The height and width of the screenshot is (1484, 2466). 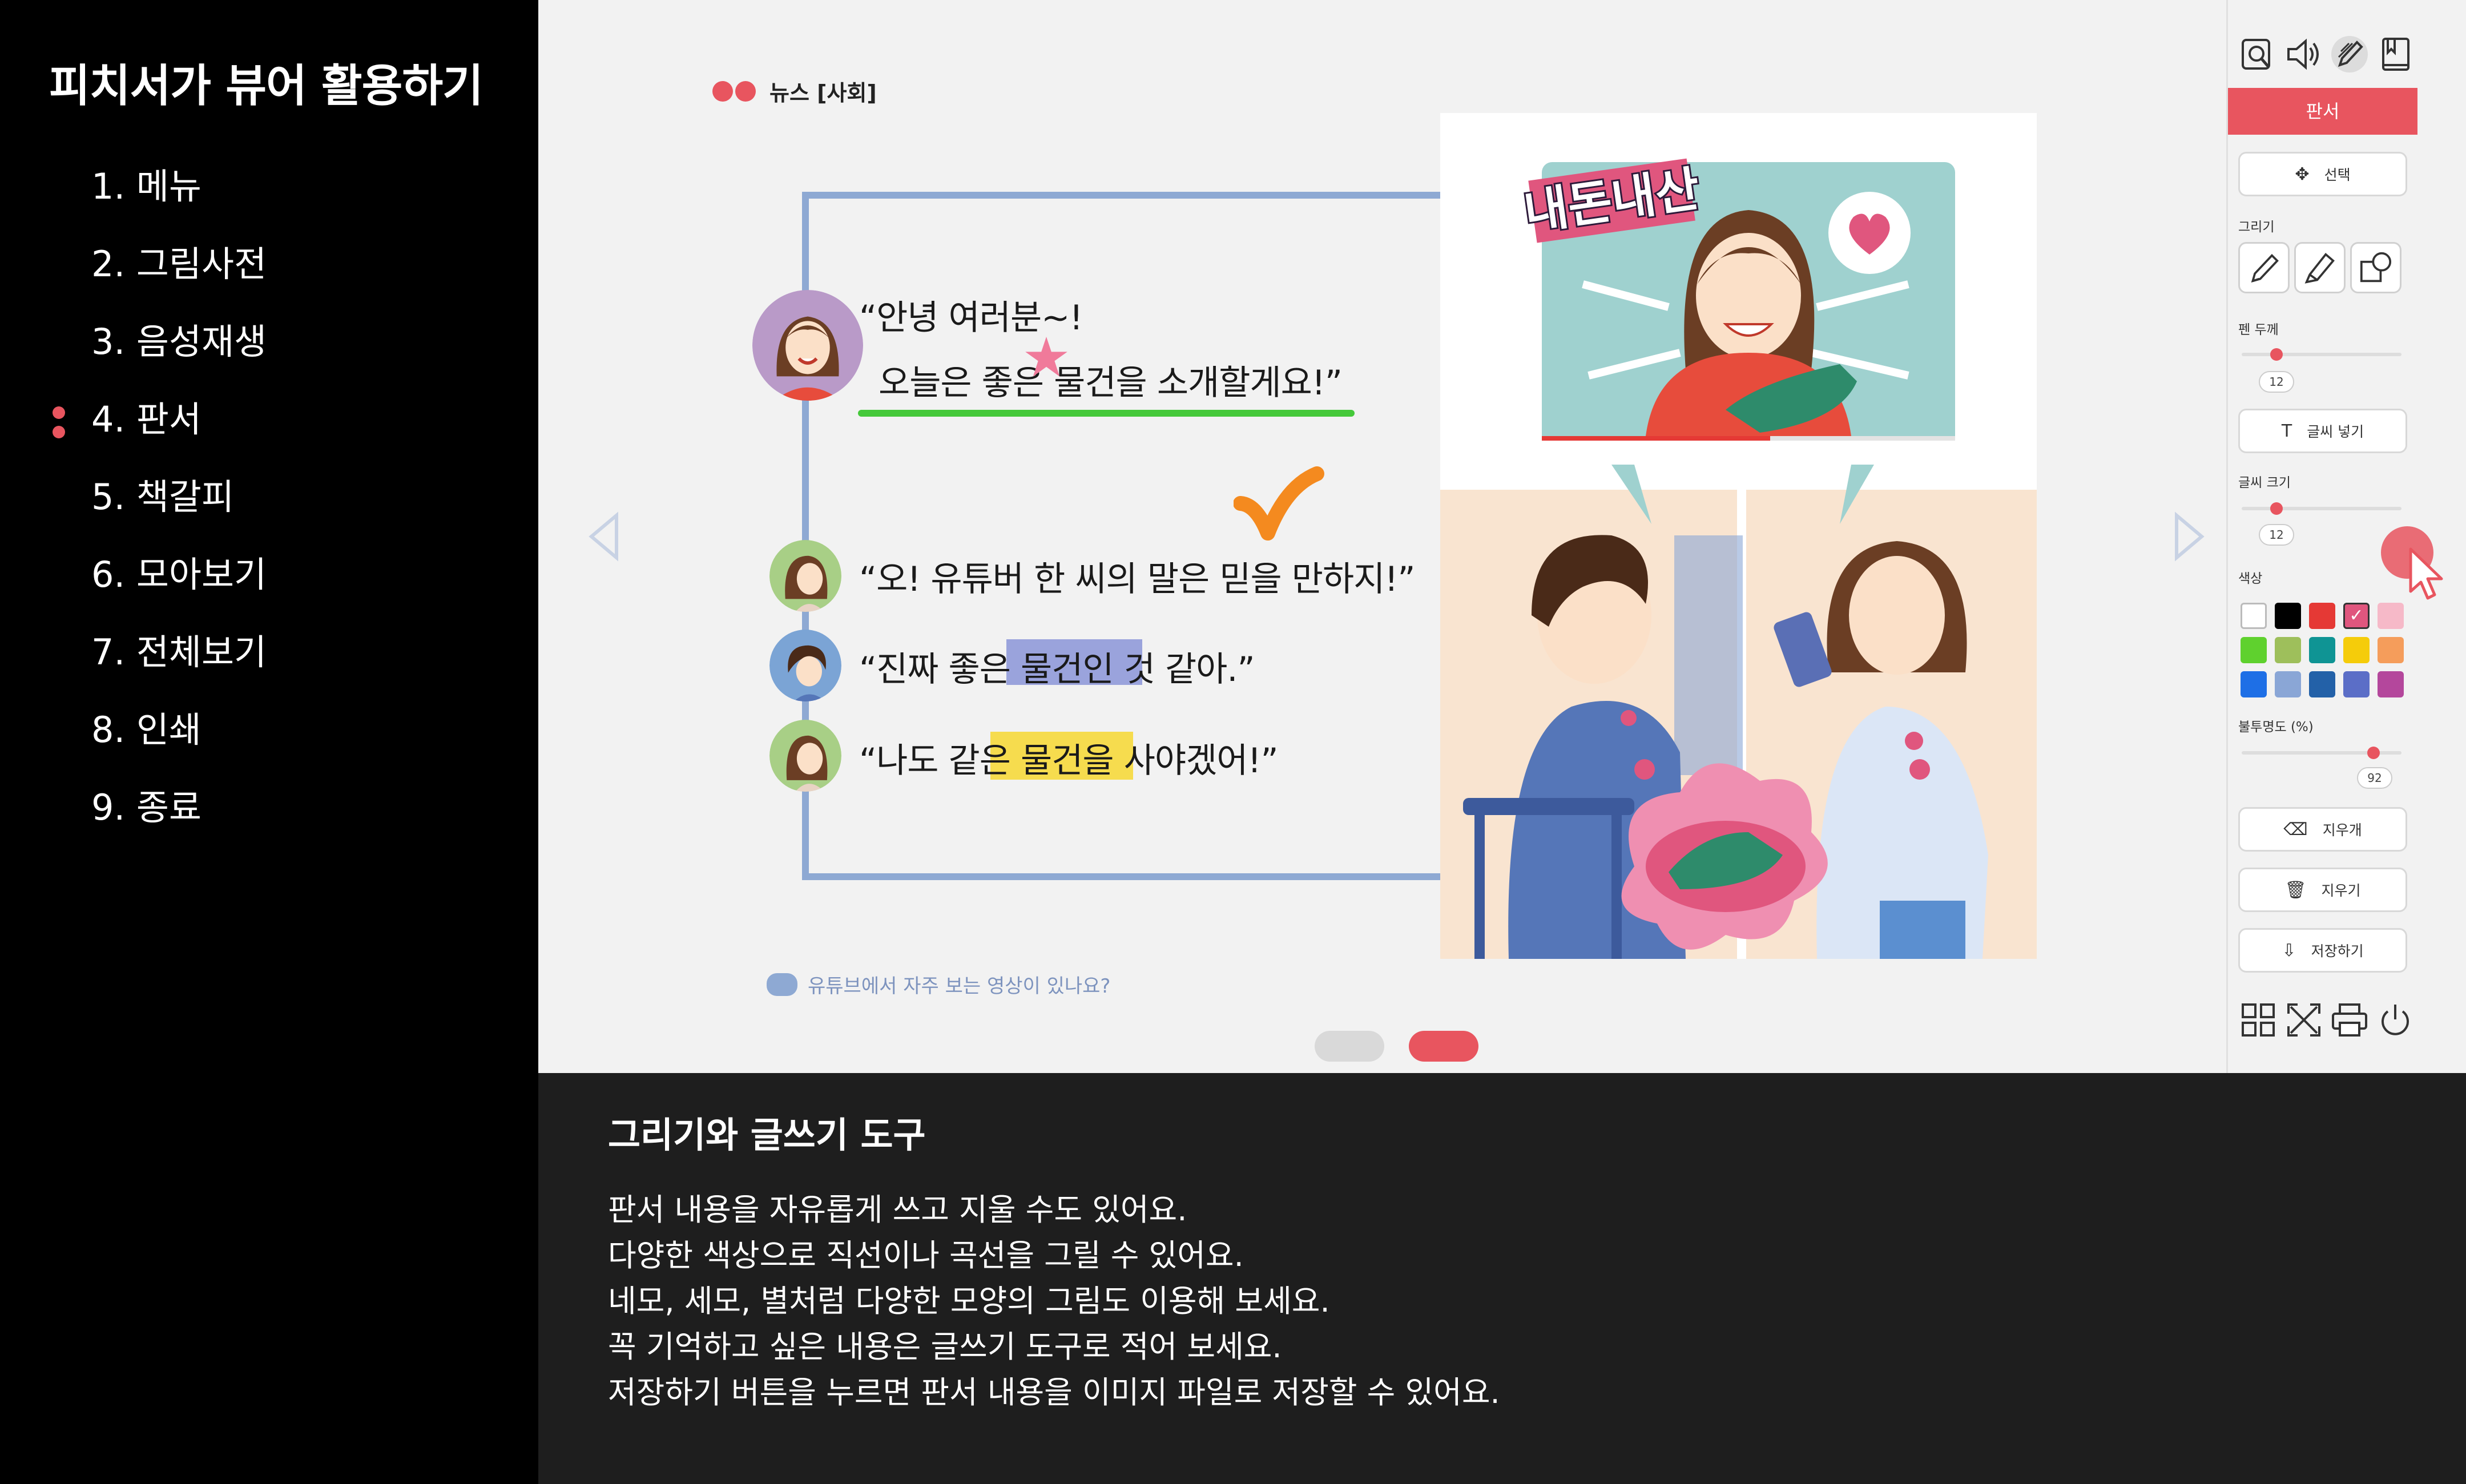 What do you see at coordinates (2350, 54) in the screenshot?
I see `pen-icon` at bounding box center [2350, 54].